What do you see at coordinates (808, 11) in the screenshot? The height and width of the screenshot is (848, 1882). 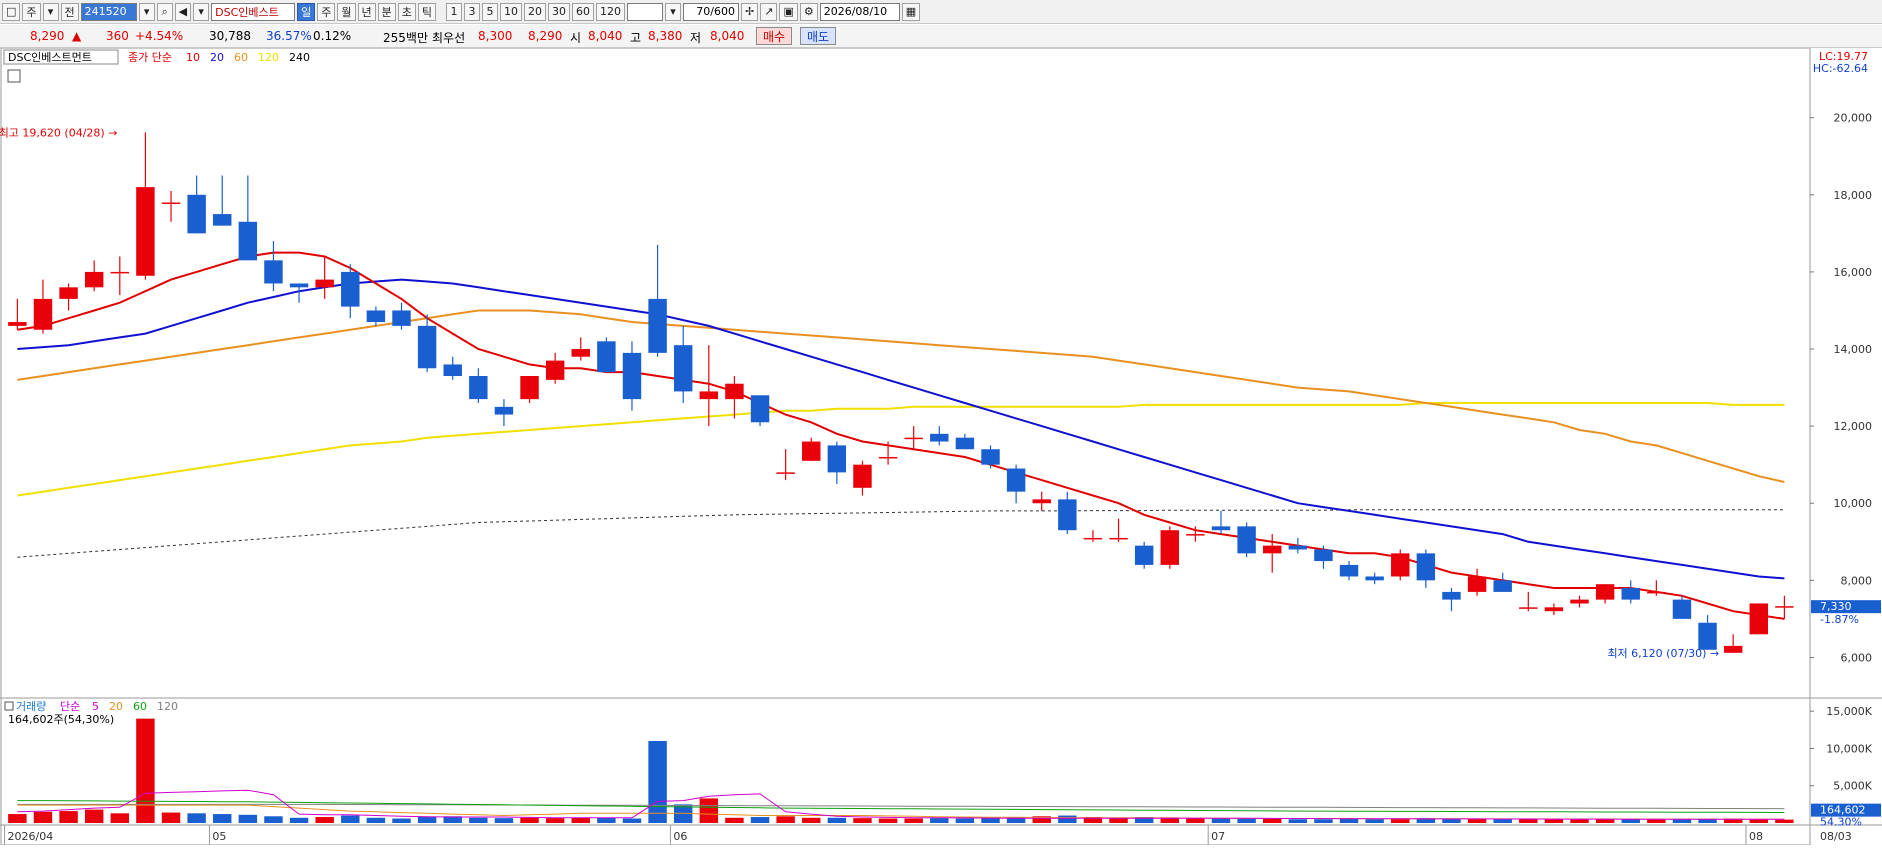 I see `gear-icon: ⚙` at bounding box center [808, 11].